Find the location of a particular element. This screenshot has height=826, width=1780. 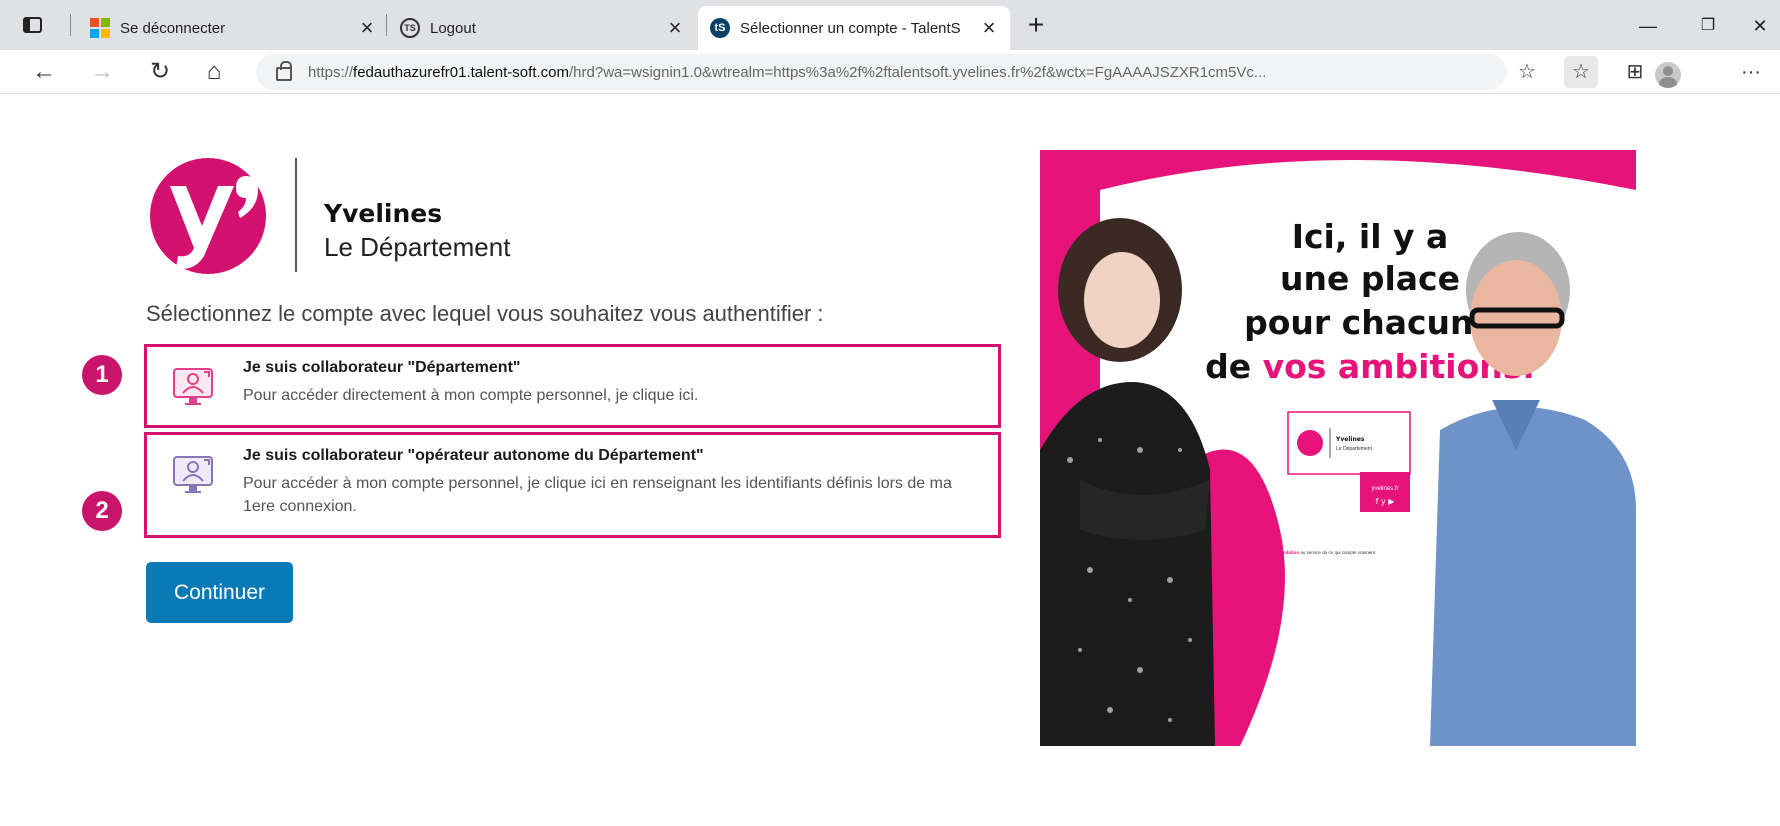

lock-icon is located at coordinates (284, 71).